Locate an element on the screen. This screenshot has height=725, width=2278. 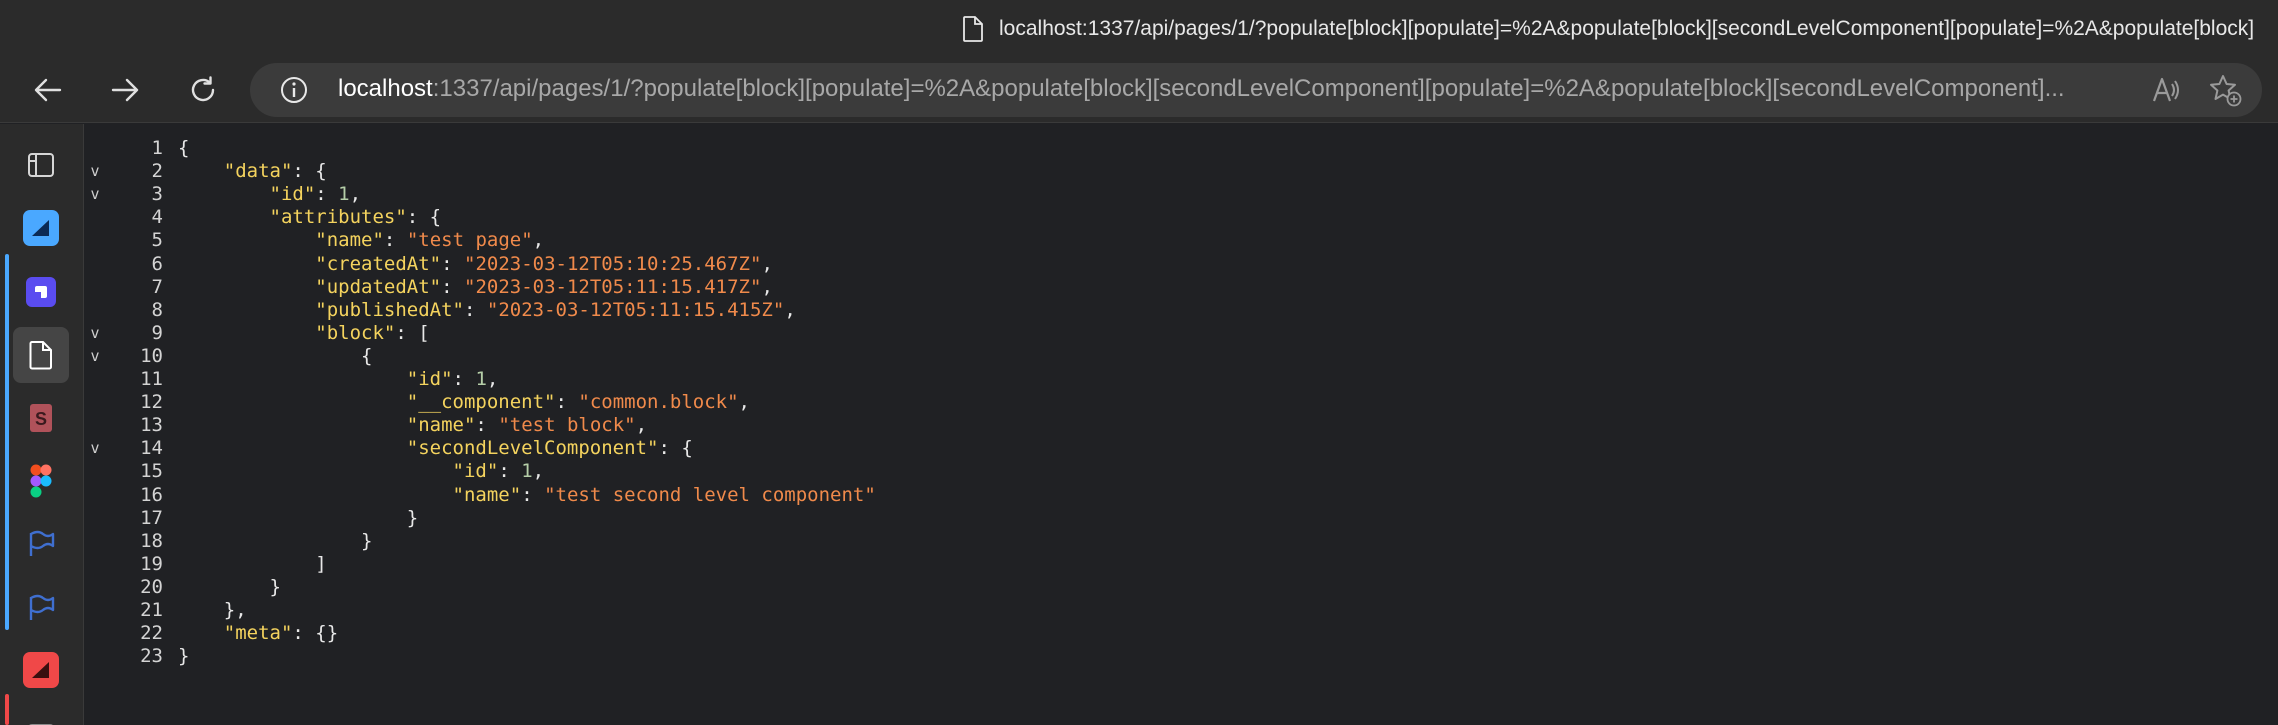
add-favorite-icon is located at coordinates (2225, 90).